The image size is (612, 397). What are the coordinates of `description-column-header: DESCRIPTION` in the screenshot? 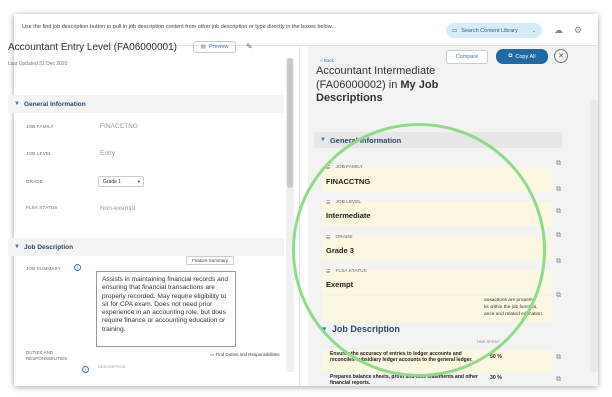 It's located at (112, 366).